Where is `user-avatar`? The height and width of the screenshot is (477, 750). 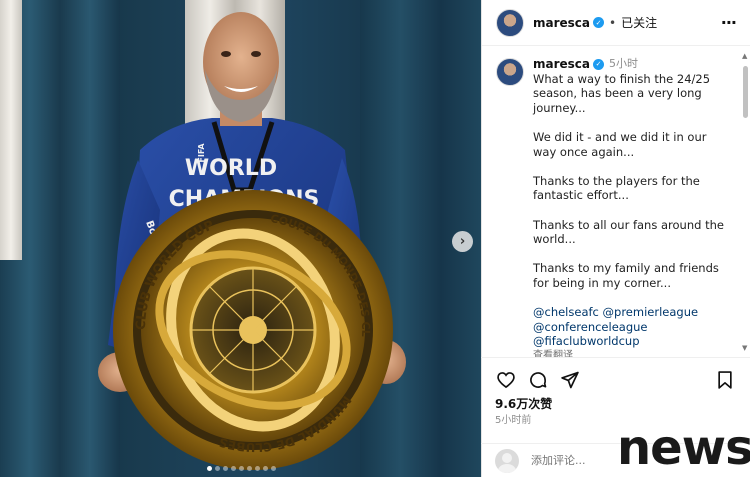 user-avatar is located at coordinates (507, 460).